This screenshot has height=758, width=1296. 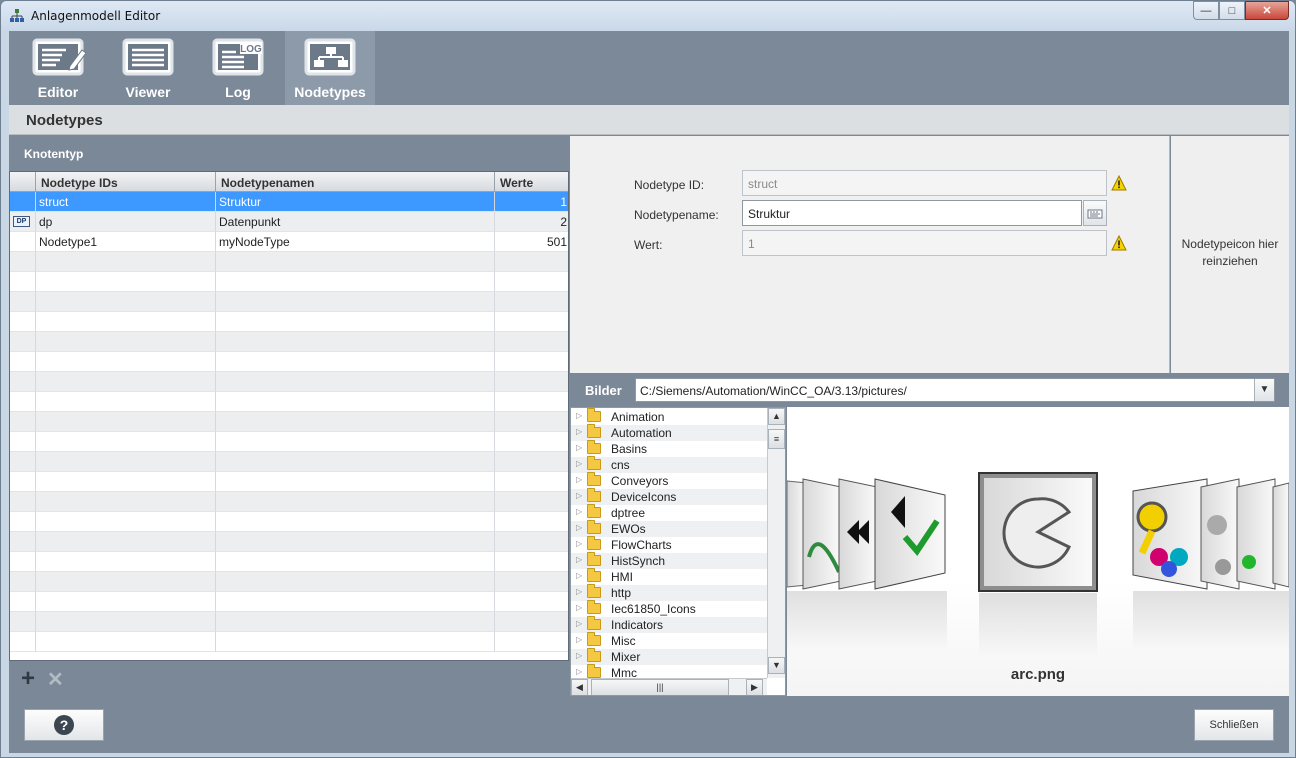 I want to click on folder-item: ▷ EWOs, so click(x=669, y=528).